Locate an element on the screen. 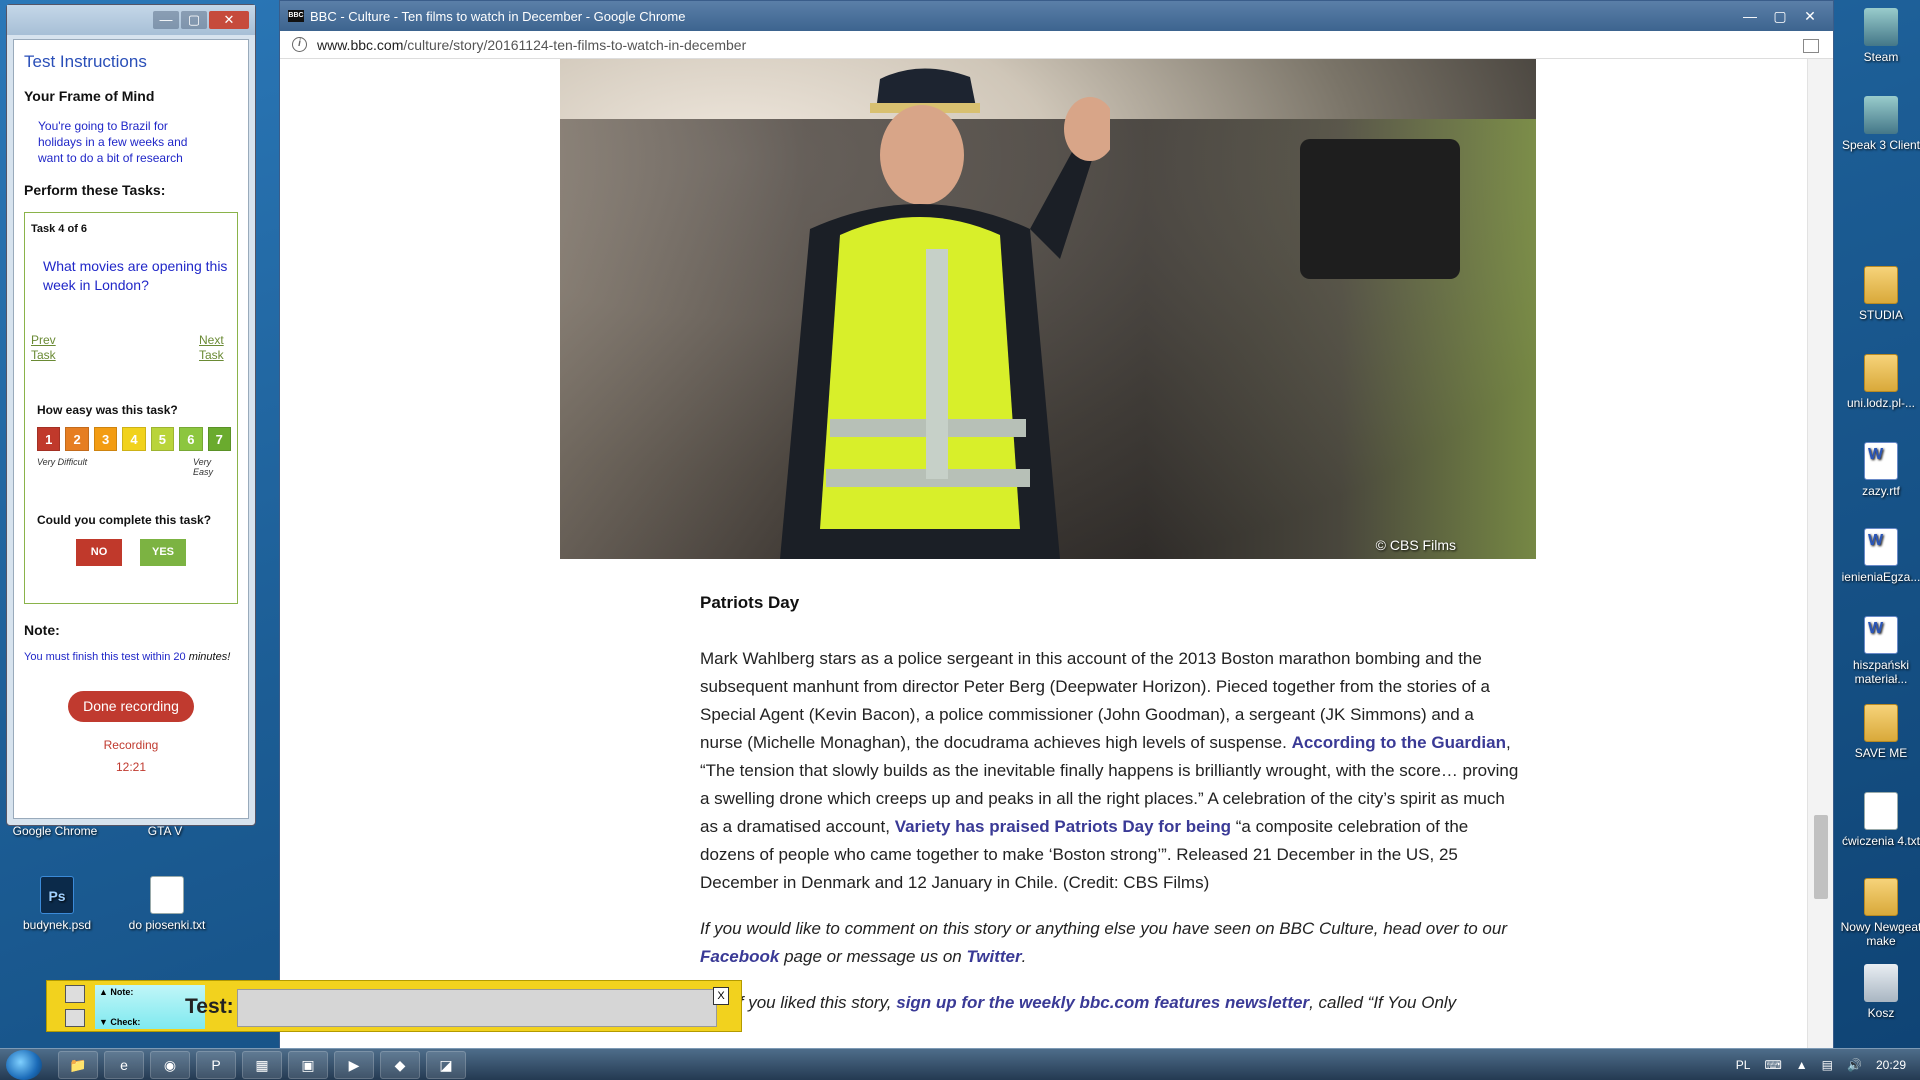 This screenshot has height=1080, width=1920. icon-label: Nowy Newgeat make is located at coordinates (1880, 934).